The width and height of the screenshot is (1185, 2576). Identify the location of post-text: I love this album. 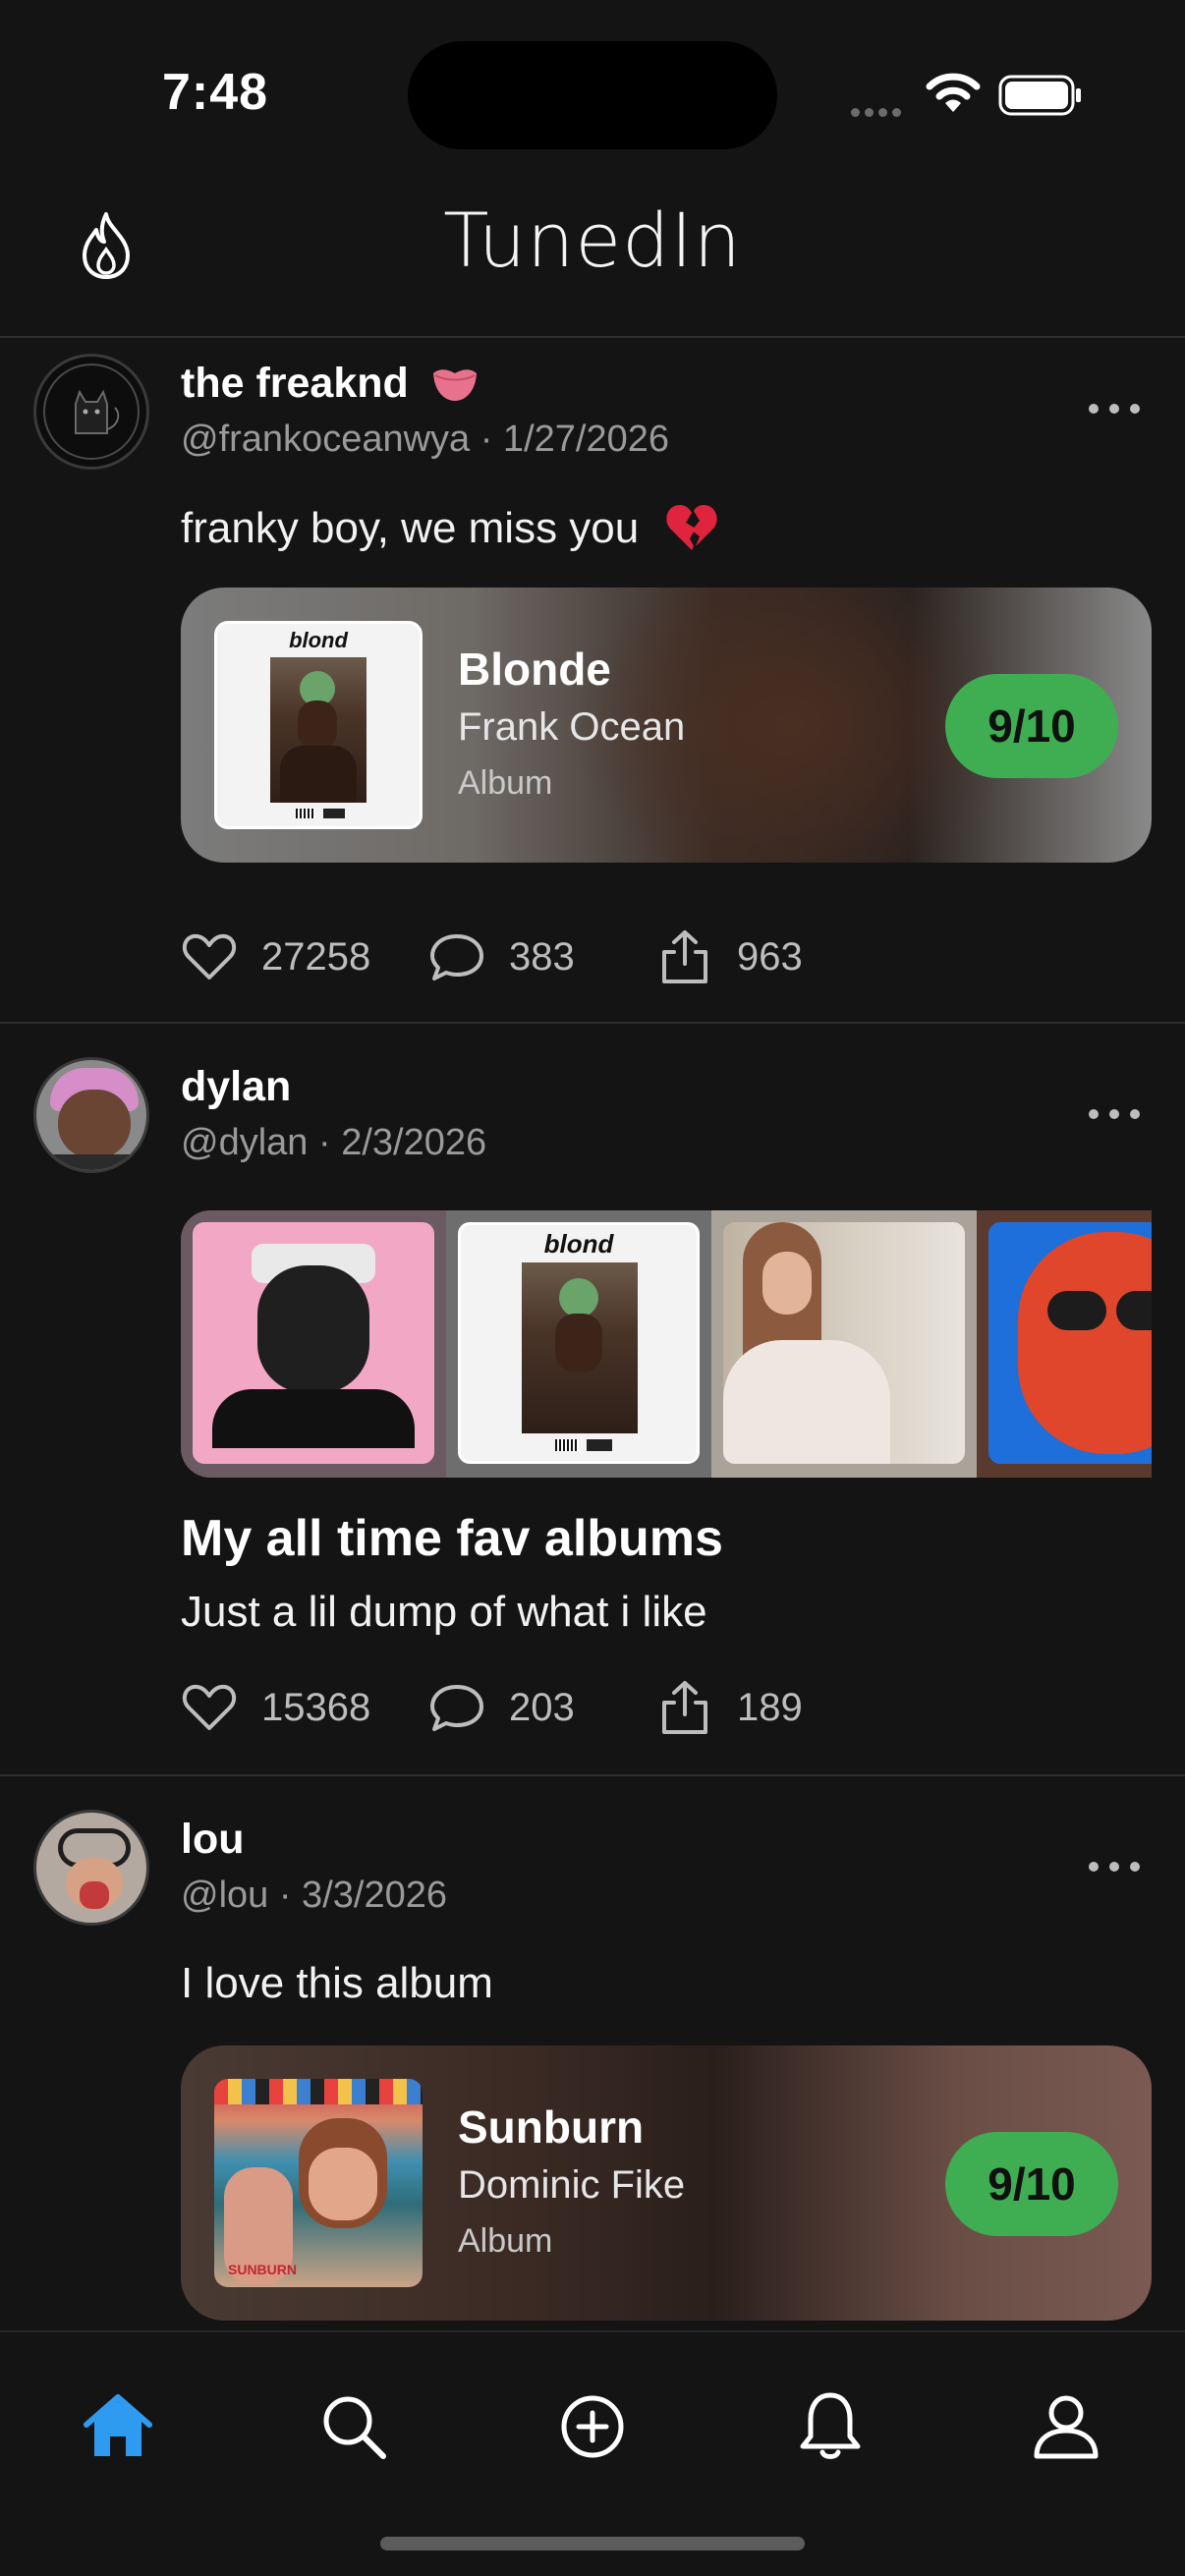
(337, 1983).